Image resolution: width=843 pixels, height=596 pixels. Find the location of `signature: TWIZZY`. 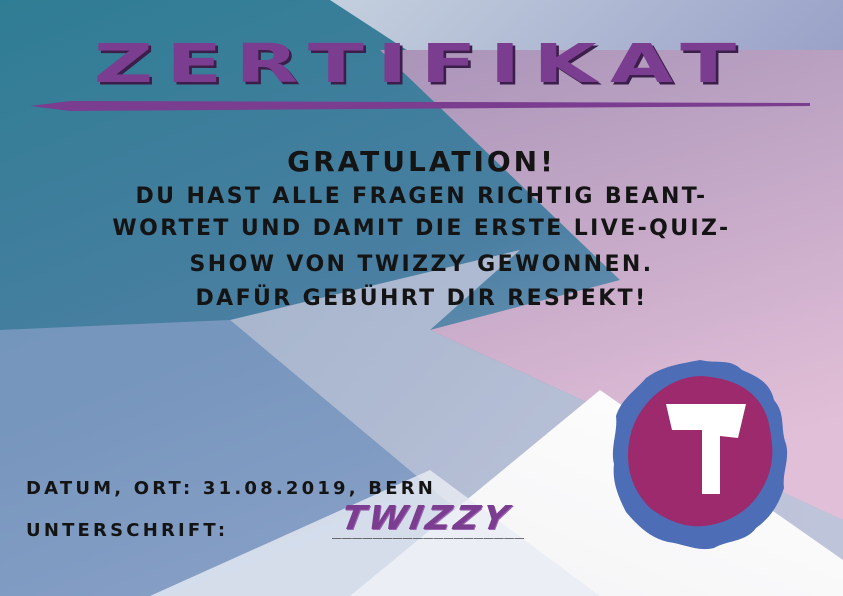

signature: TWIZZY is located at coordinates (426, 517).